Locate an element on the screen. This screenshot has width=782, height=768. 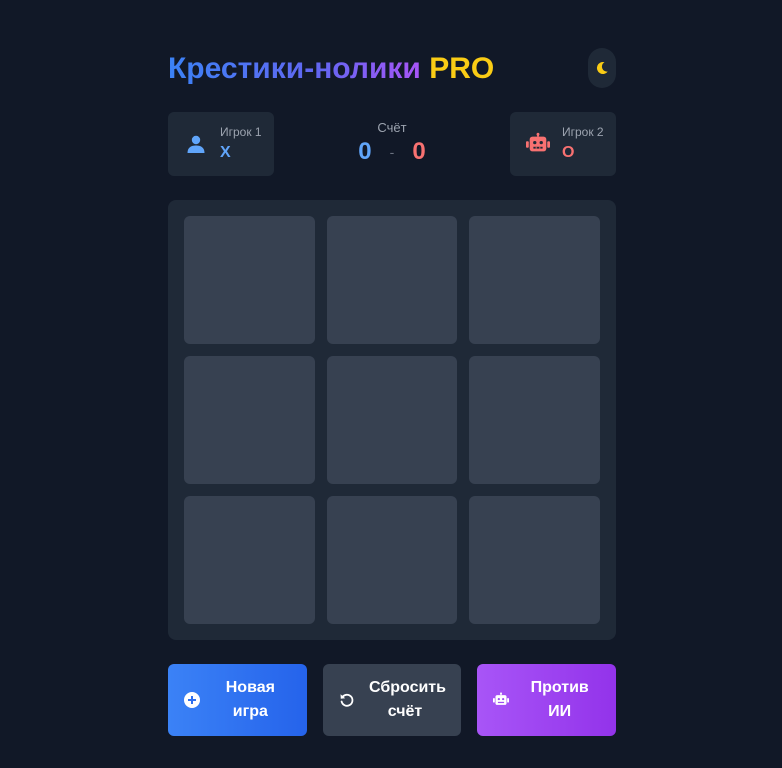
title-accent: PRO is located at coordinates (462, 68).